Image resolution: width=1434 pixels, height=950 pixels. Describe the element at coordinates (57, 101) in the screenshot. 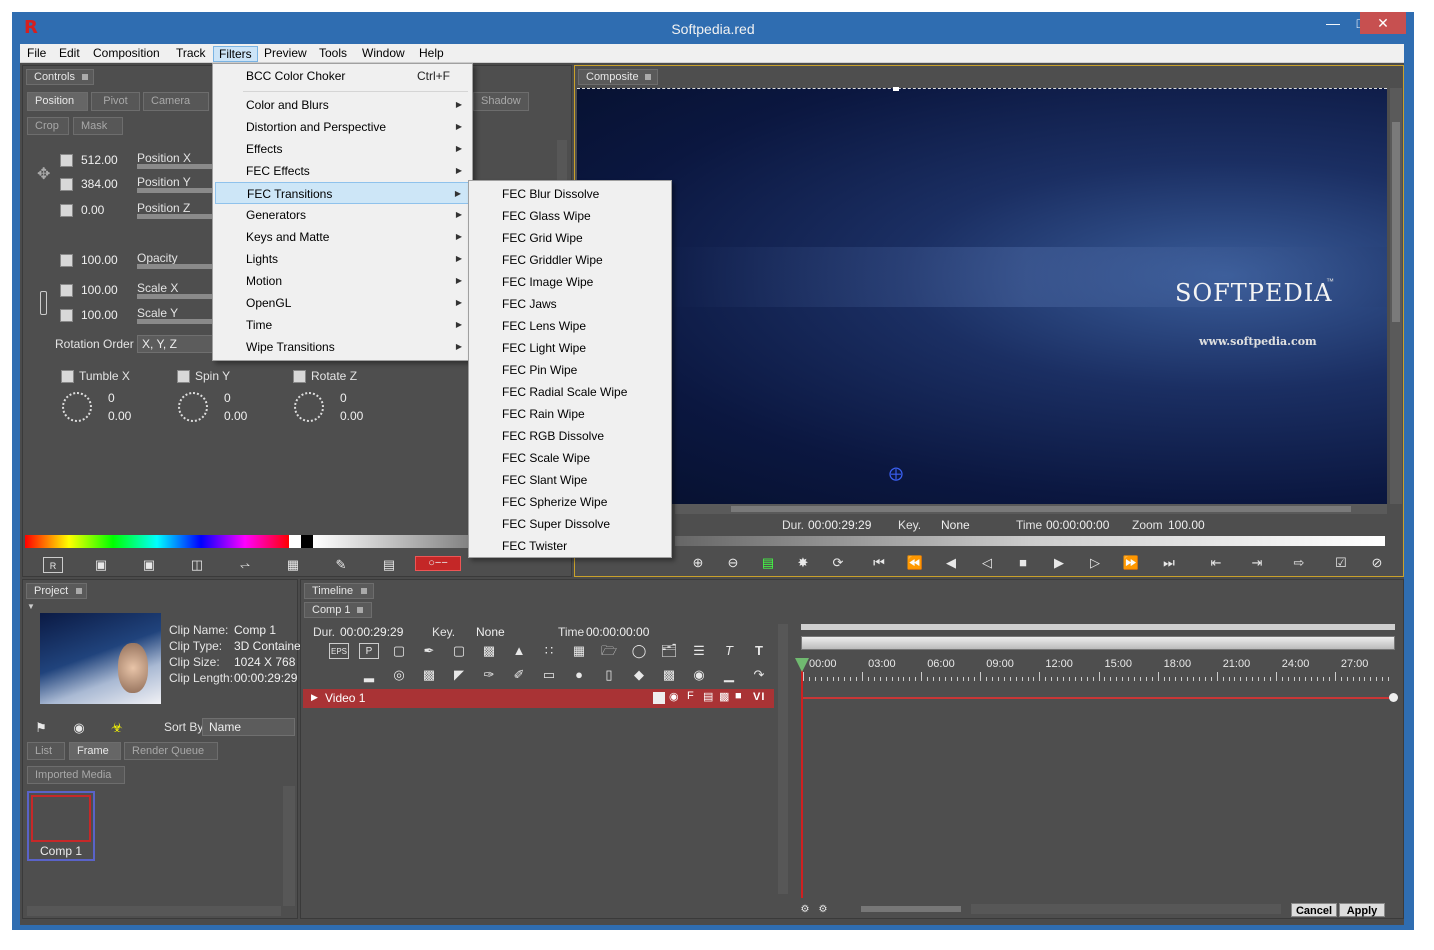

I see `tab-position: Position` at that location.